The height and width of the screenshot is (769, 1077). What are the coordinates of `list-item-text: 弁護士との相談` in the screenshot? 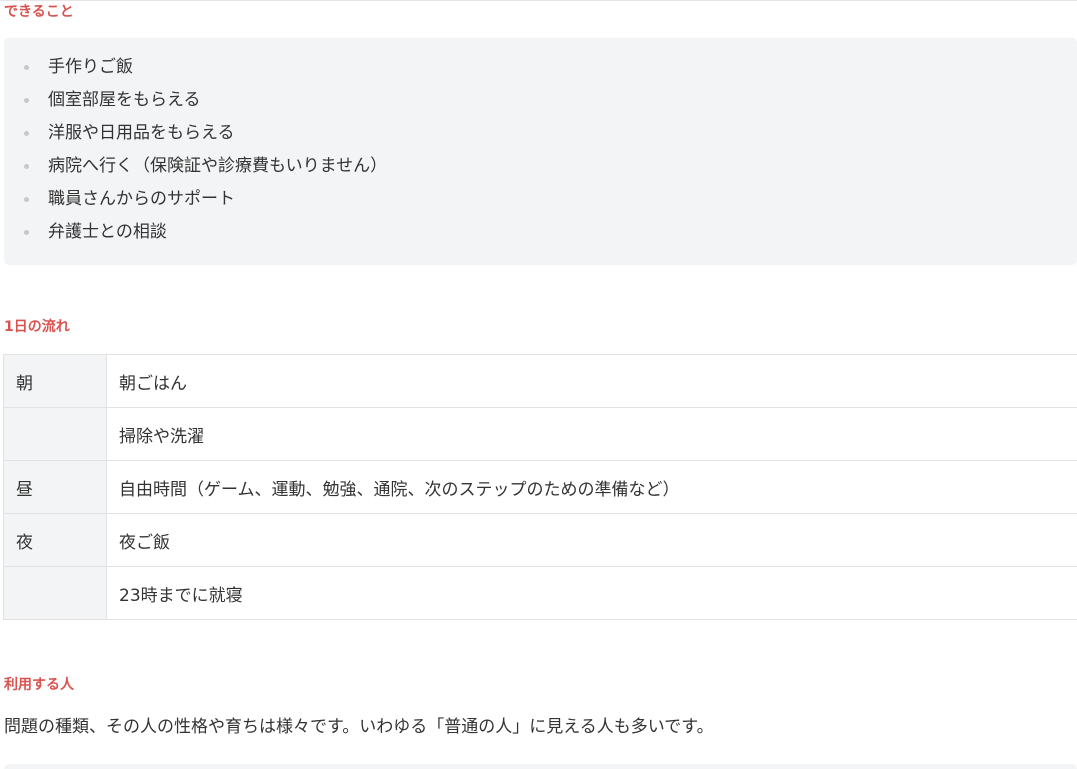 It's located at (107, 232).